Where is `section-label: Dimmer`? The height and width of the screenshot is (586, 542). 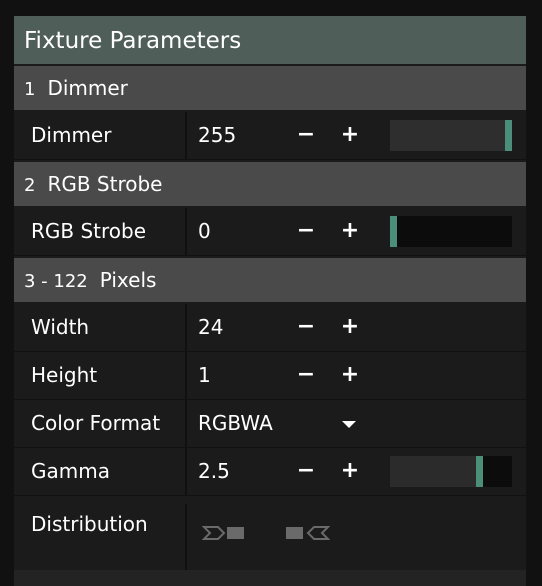
section-label: Dimmer is located at coordinates (87, 88).